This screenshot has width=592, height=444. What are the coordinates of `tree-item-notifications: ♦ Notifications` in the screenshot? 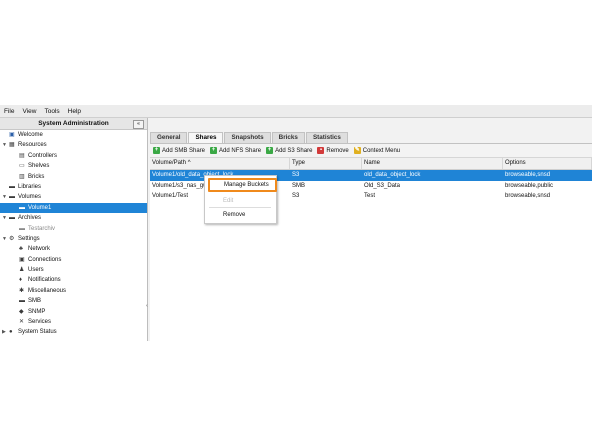 It's located at (73, 280).